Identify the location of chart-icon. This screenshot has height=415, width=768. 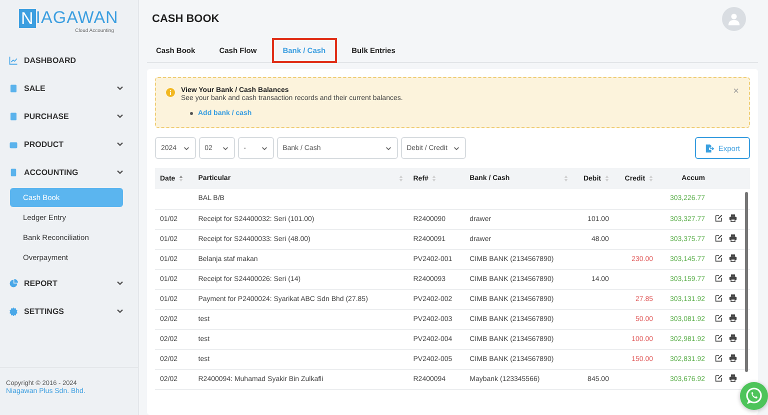
(13, 60).